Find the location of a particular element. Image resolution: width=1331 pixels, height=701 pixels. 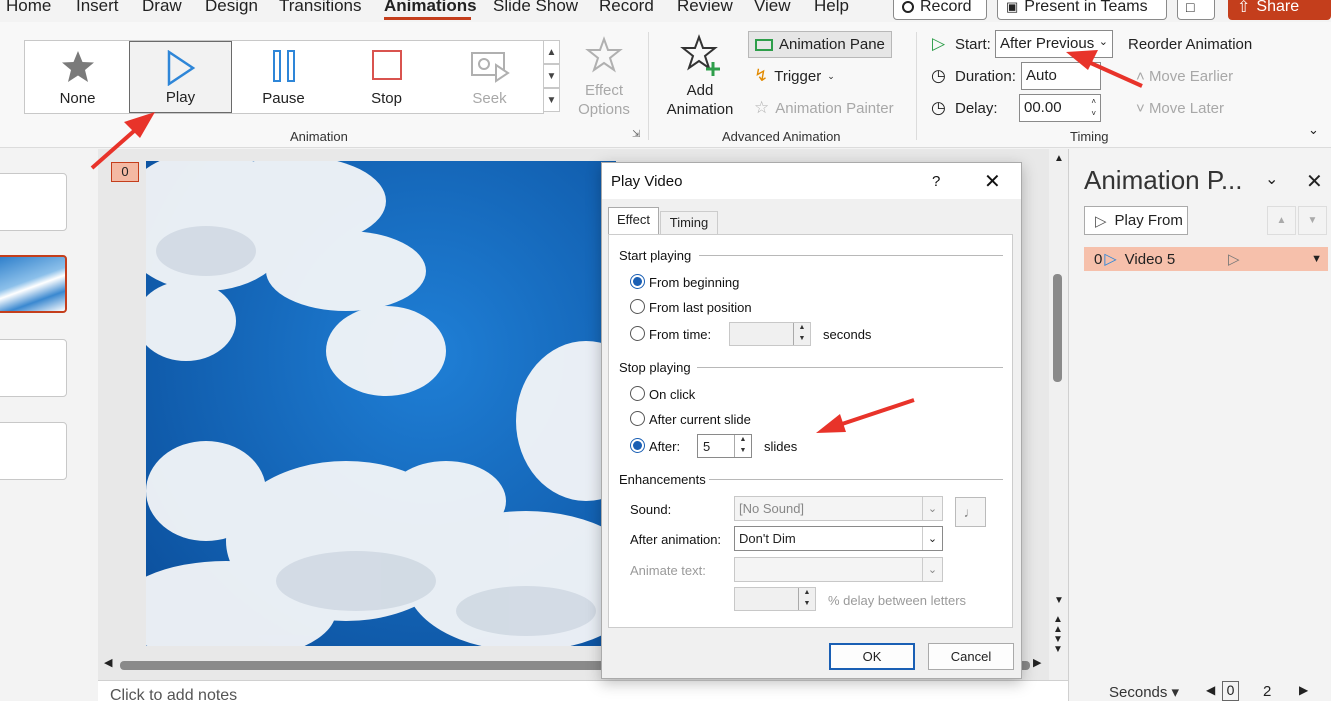

timing-group-label: Timing is located at coordinates (1089, 136).